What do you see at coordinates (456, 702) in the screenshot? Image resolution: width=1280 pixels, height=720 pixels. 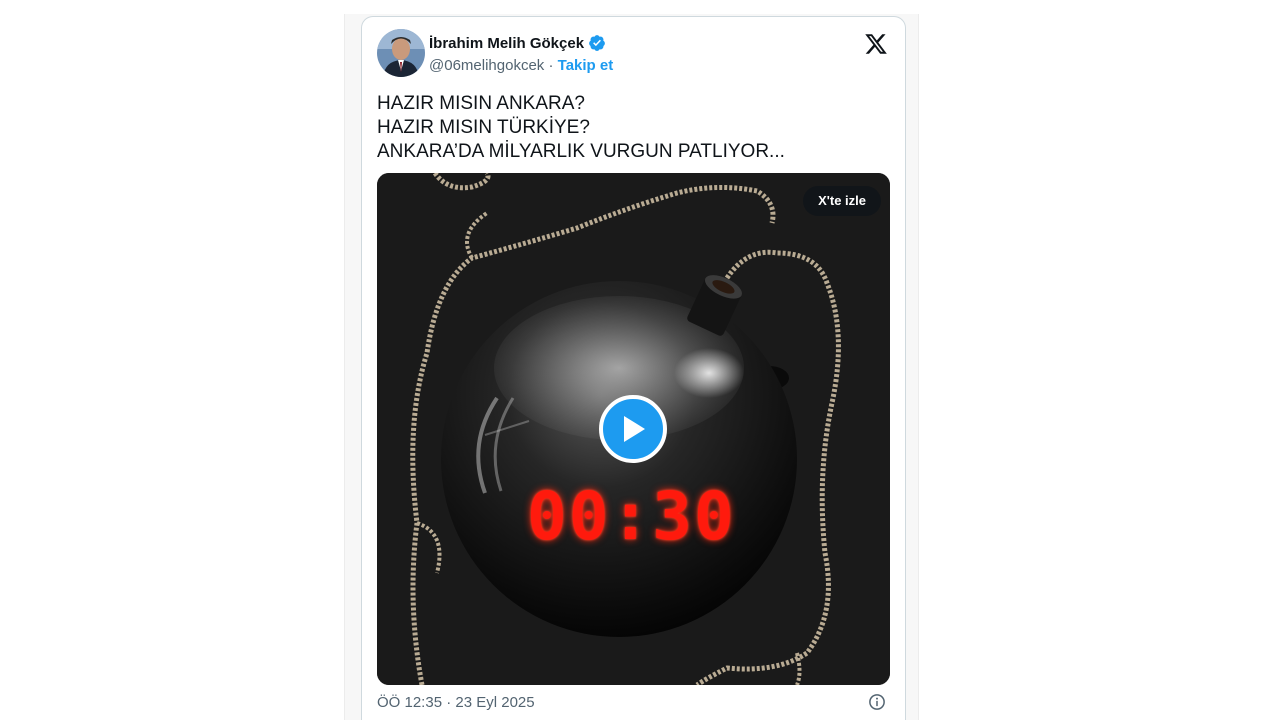 I see `tweet-timestamp: ÖÖ 12:35 · 23 Eyl 2025` at bounding box center [456, 702].